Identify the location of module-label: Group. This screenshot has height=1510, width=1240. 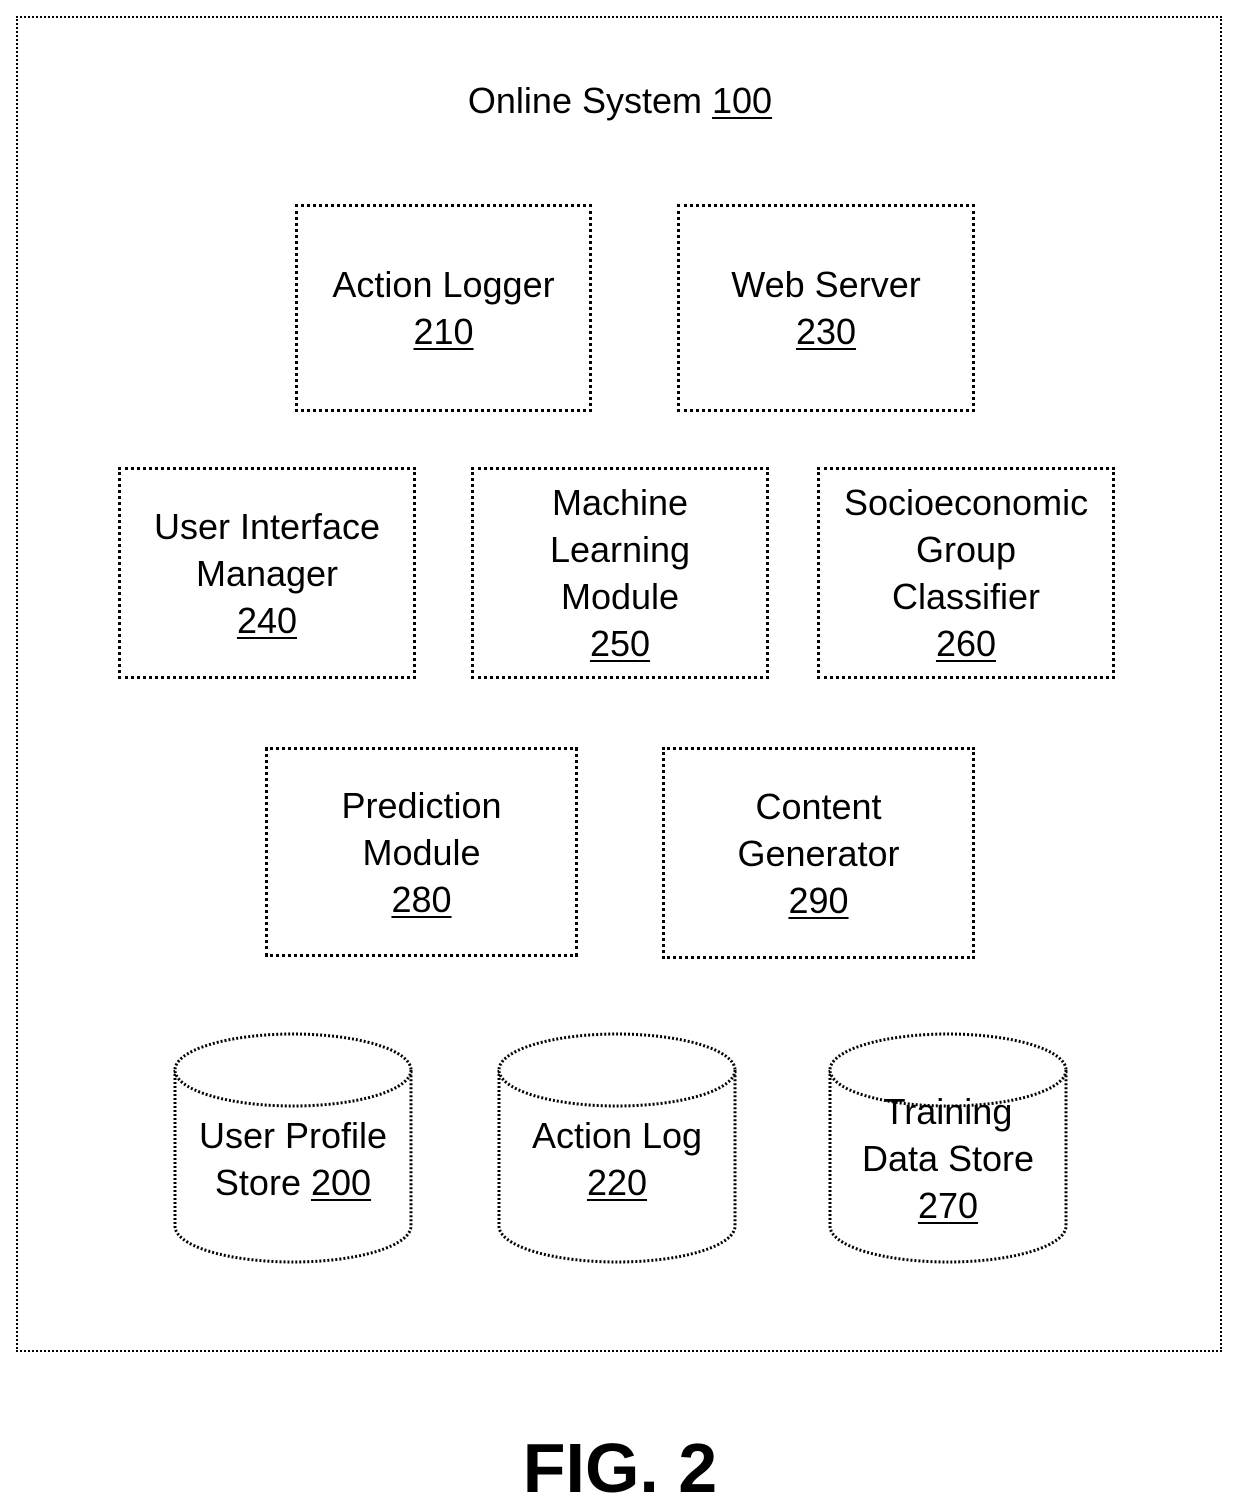
(966, 549).